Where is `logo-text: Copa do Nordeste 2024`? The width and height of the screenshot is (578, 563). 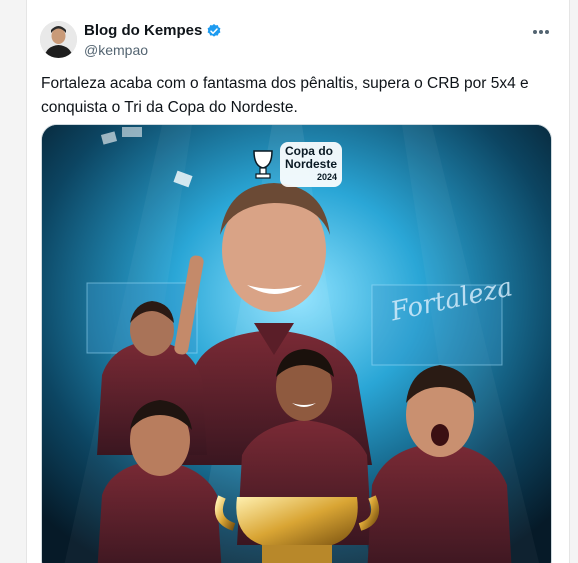 logo-text: Copa do Nordeste 2024 is located at coordinates (310, 164).